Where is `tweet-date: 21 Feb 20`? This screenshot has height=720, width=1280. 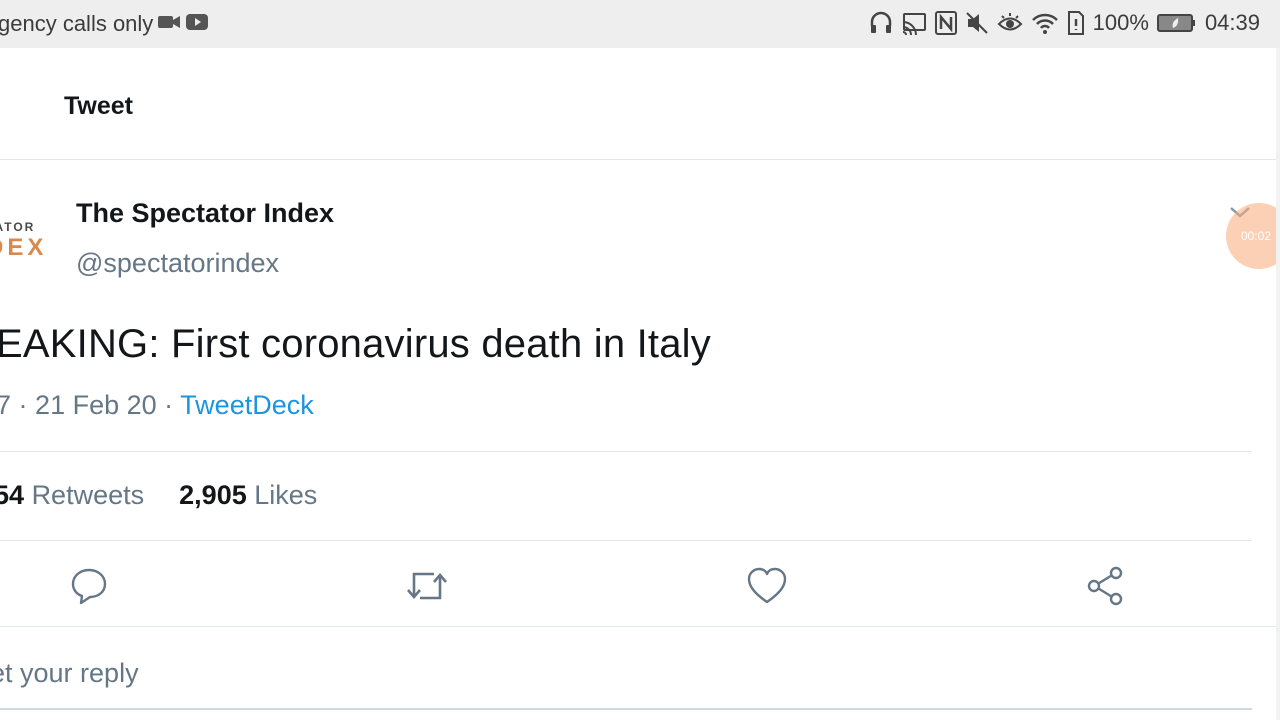
tweet-date: 21 Feb 20 is located at coordinates (96, 405).